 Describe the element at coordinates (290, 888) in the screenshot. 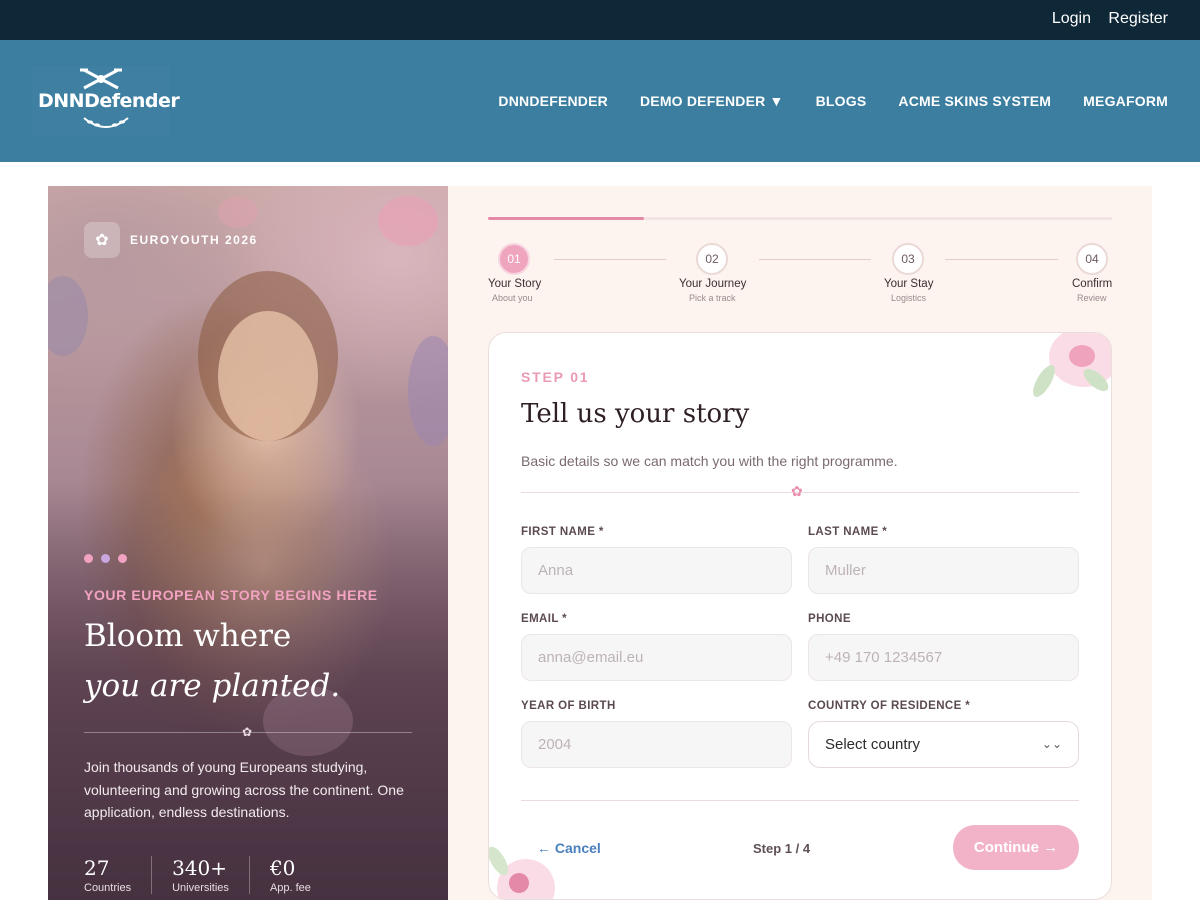

I see `stat-label: App. fee` at that location.